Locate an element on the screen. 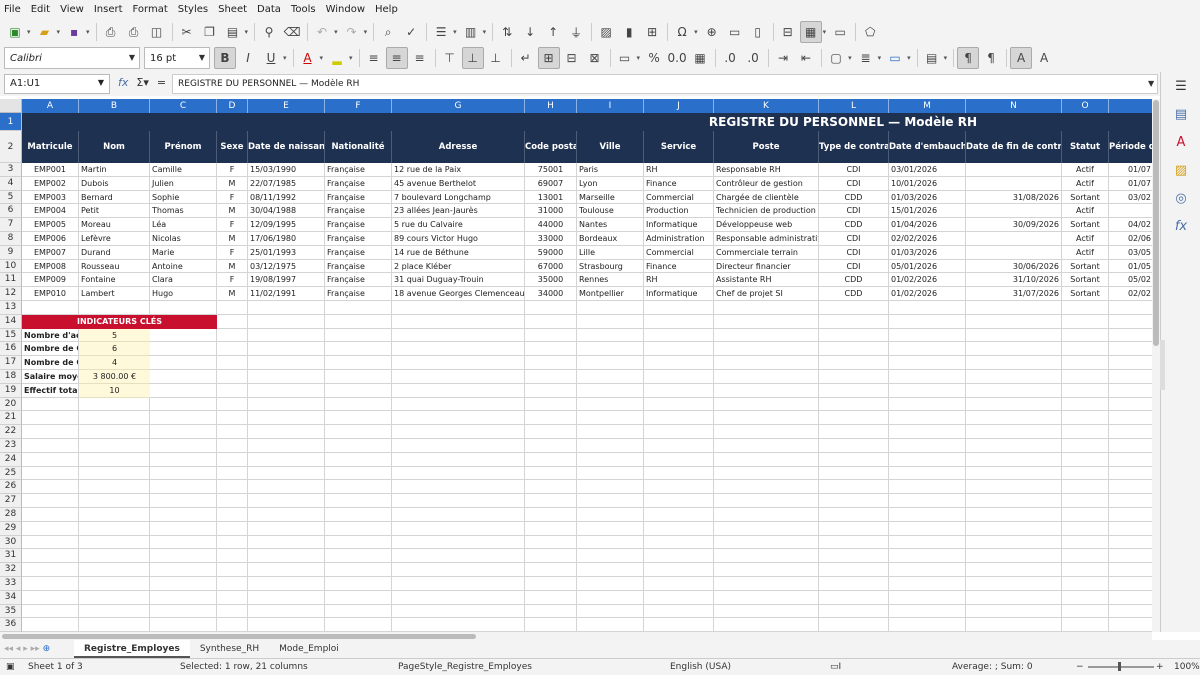  row-header: 36 is located at coordinates (11, 625).